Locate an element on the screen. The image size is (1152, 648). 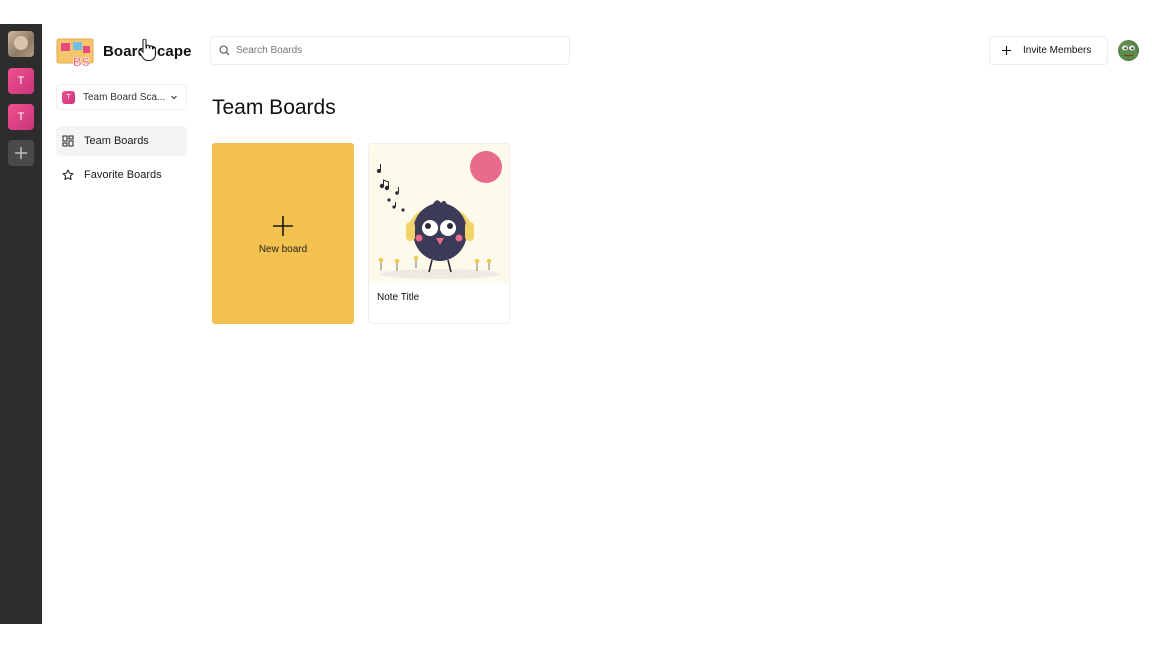
board-thumbnail is located at coordinates (439, 213).